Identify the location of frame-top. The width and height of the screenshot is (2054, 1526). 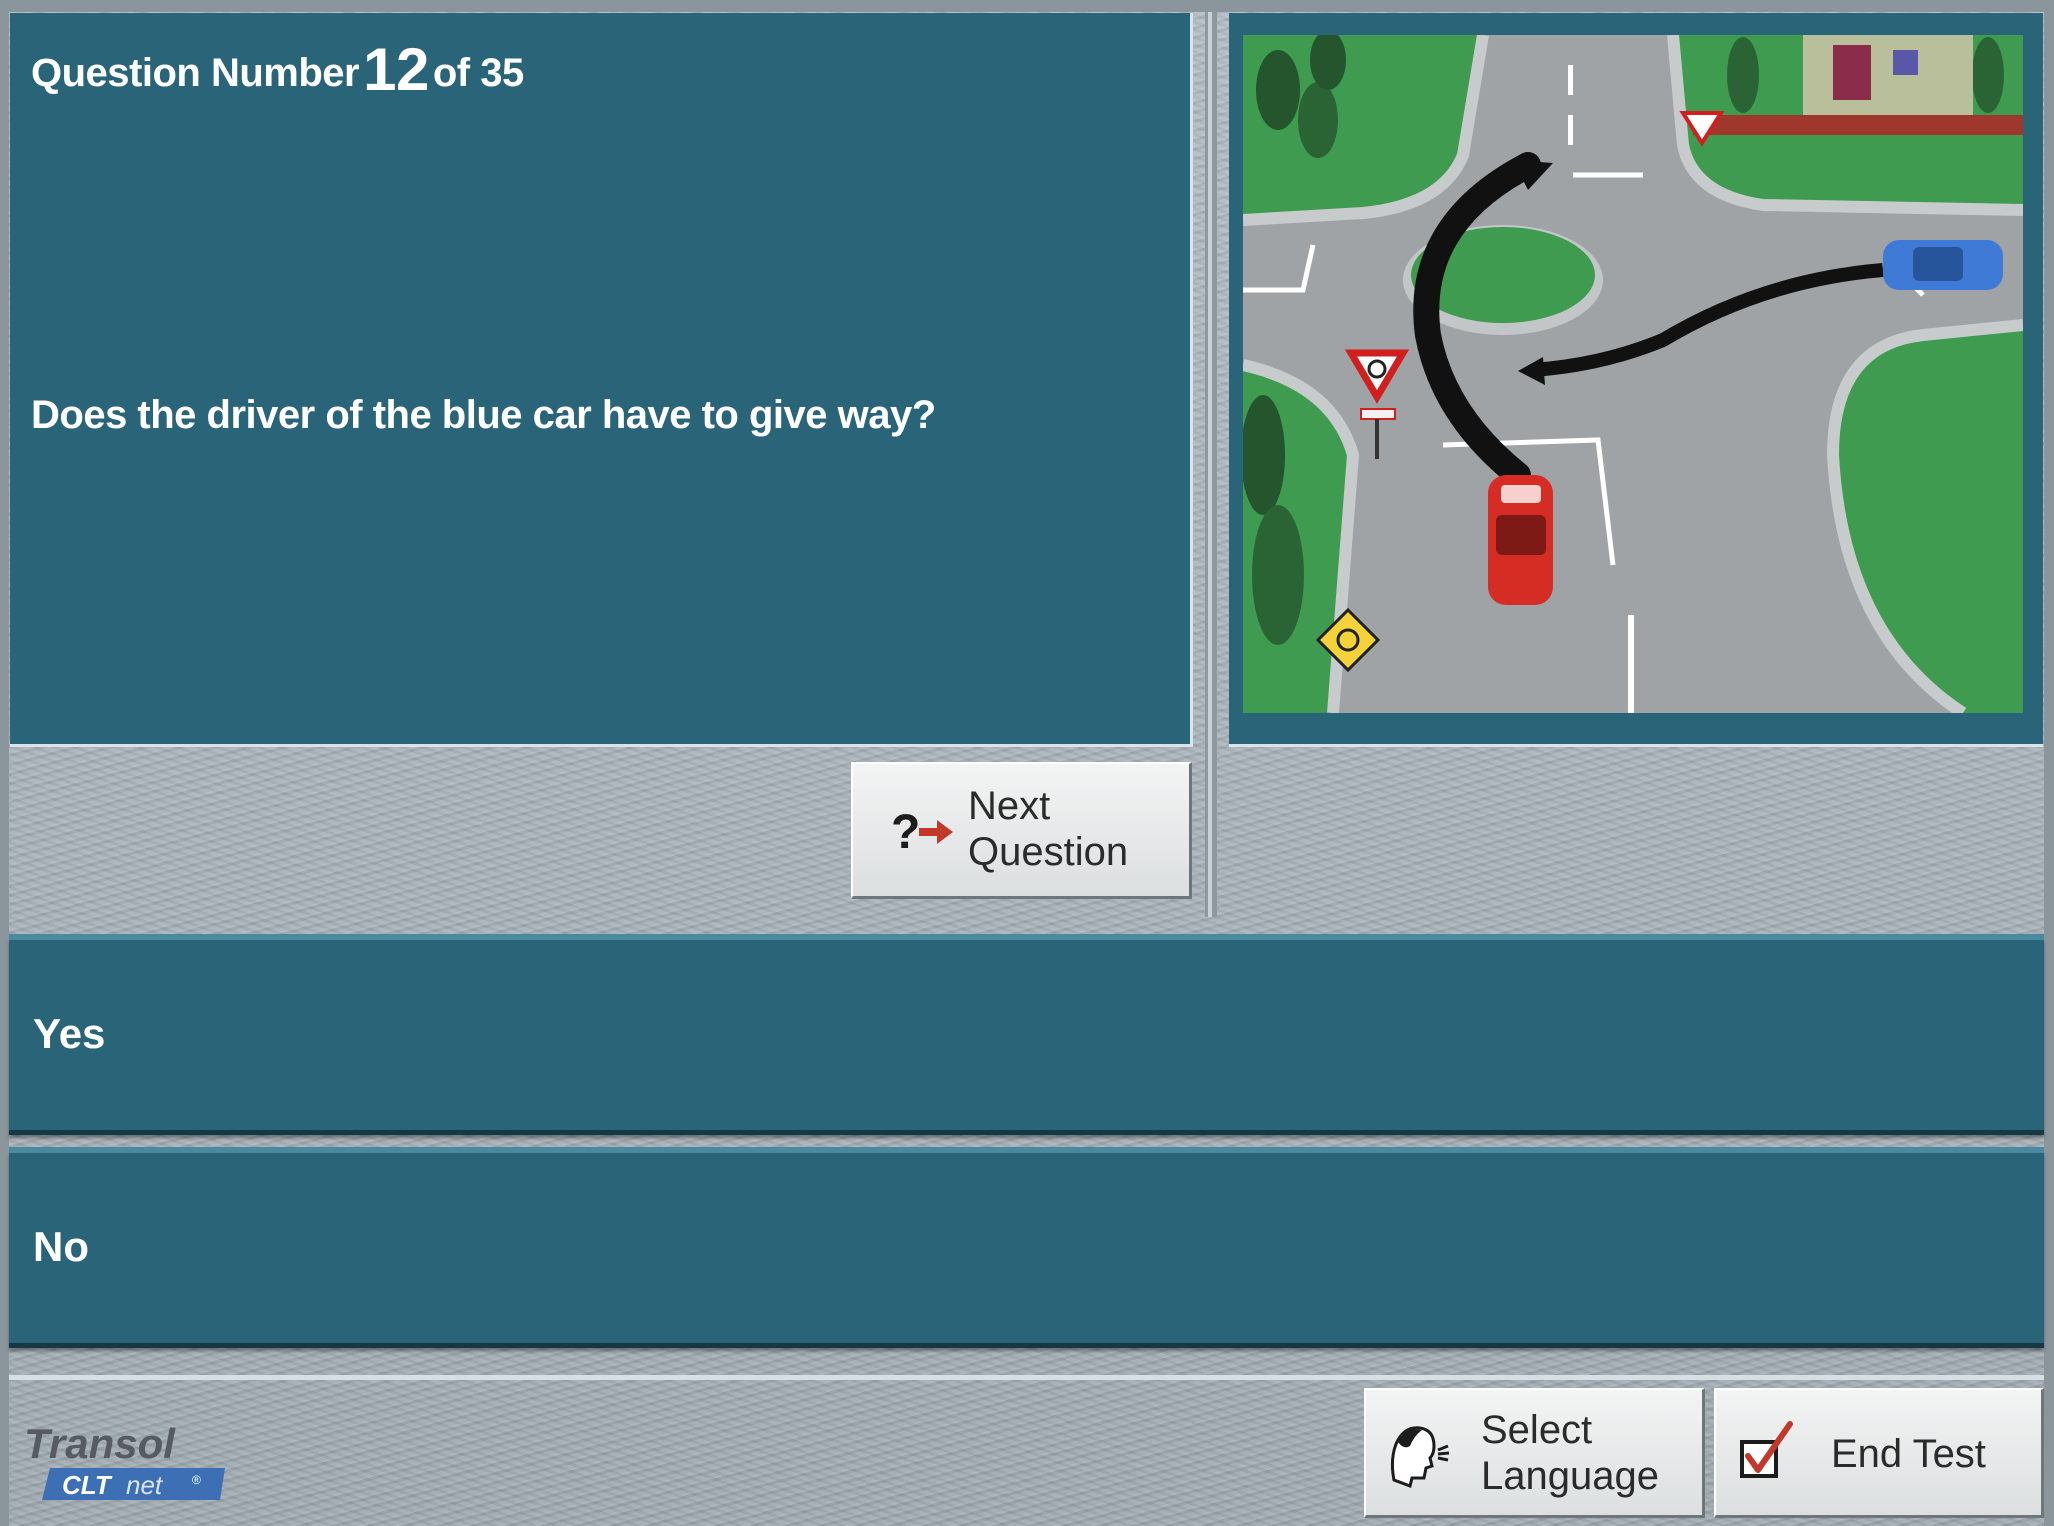
(1027, 6).